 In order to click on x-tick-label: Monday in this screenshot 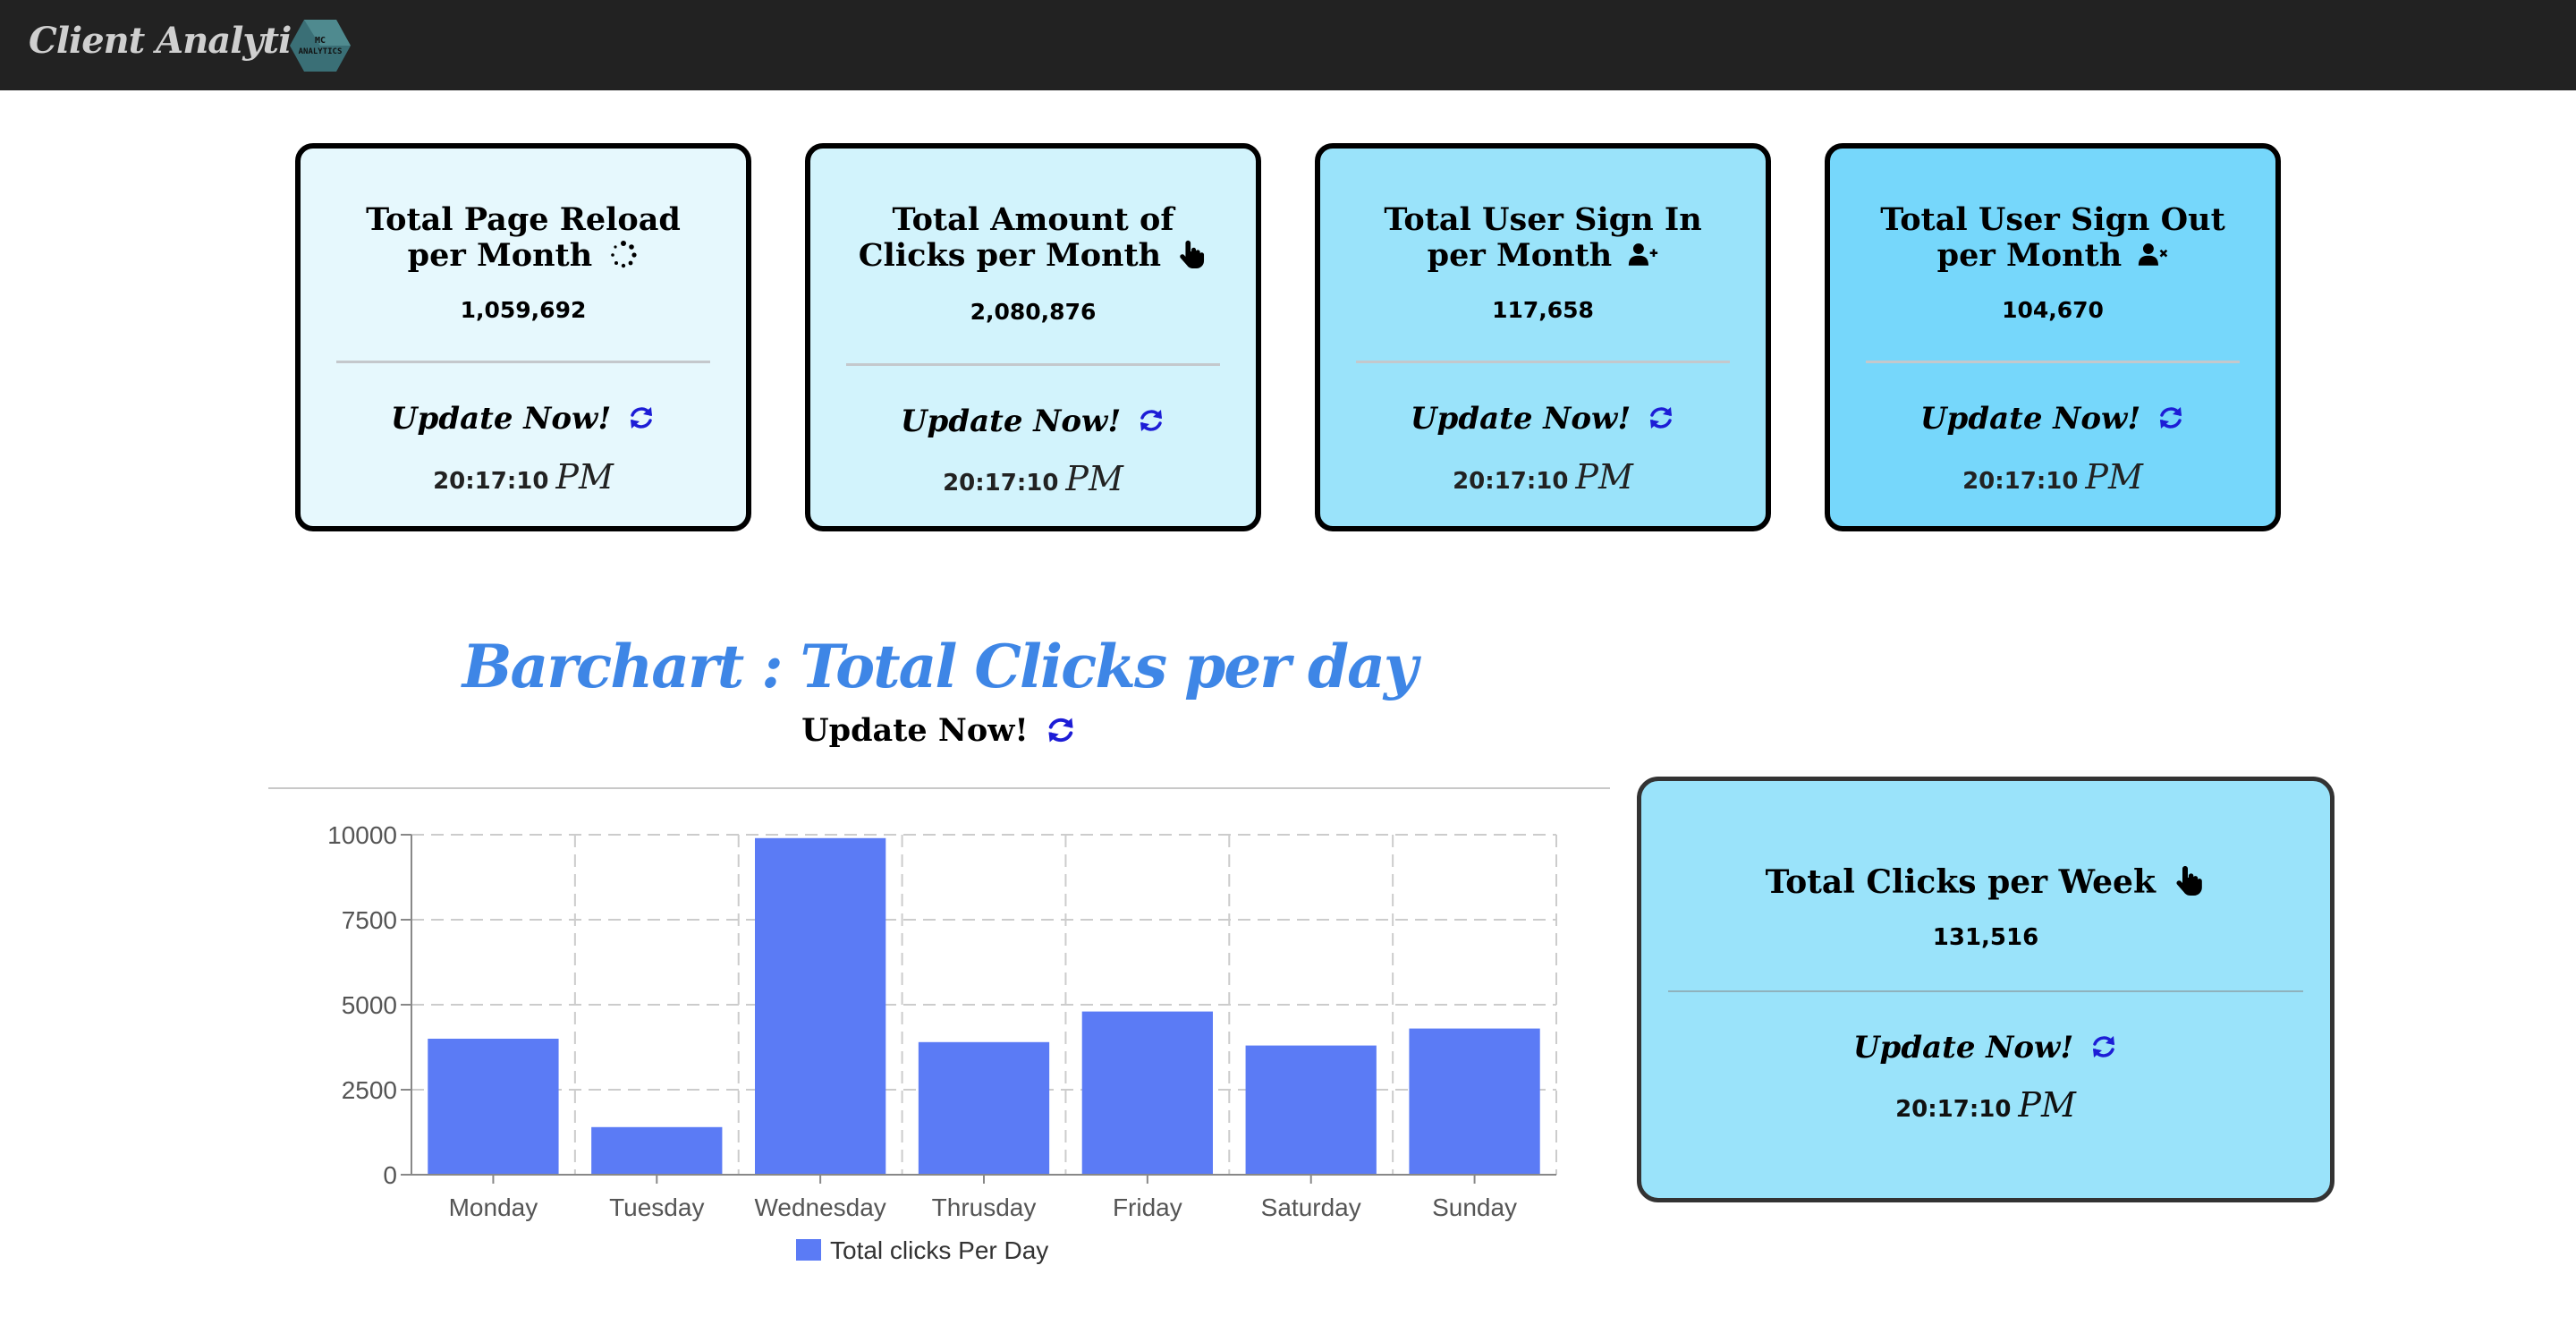, I will do `click(493, 1207)`.